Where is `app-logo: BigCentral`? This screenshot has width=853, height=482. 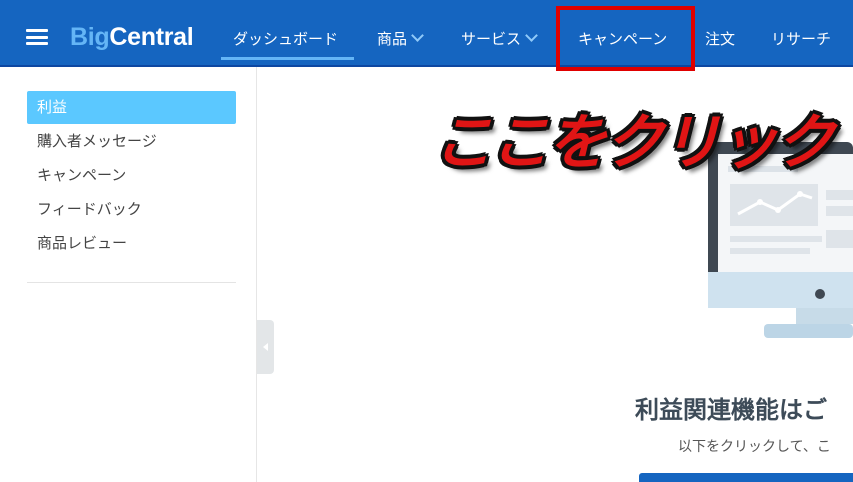
app-logo: BigCentral is located at coordinates (132, 37).